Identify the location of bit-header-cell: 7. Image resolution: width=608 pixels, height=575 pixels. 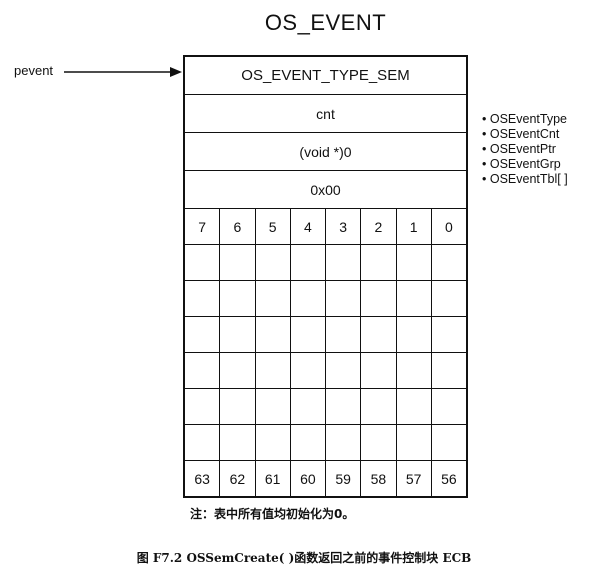
(203, 226).